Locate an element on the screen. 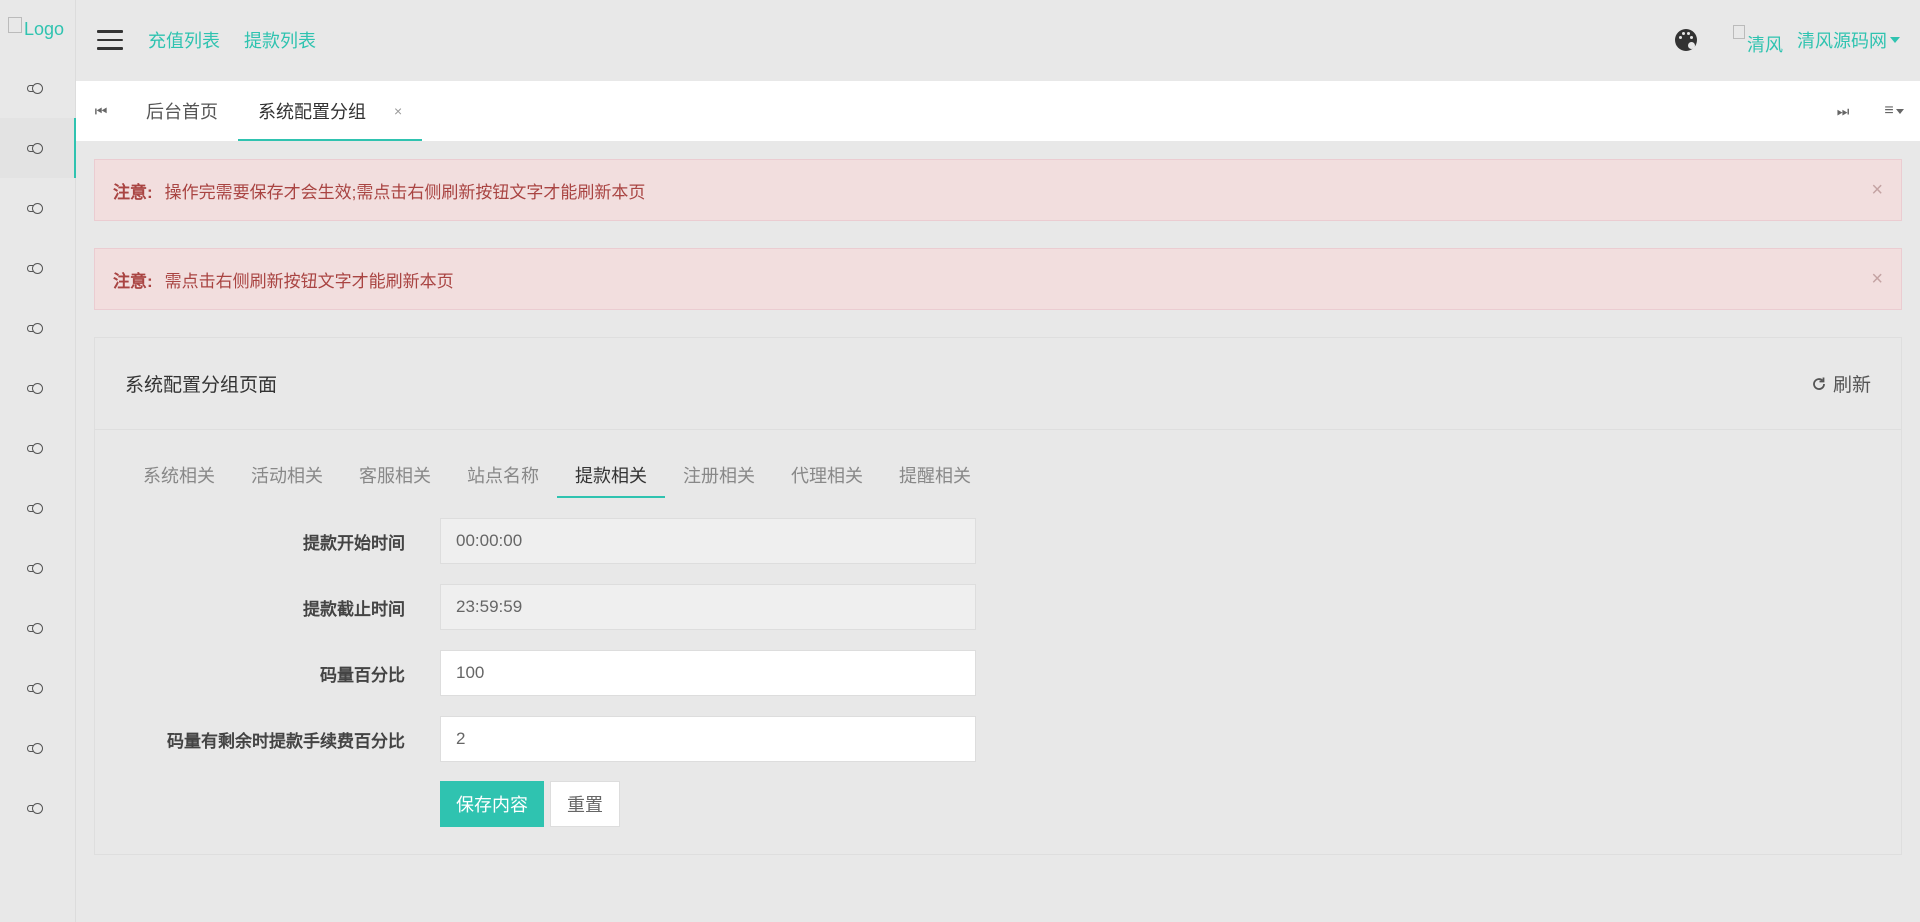 The height and width of the screenshot is (922, 1920). alert-message: 需点击右侧刷新按钮文字才能刷新本页 is located at coordinates (309, 281).